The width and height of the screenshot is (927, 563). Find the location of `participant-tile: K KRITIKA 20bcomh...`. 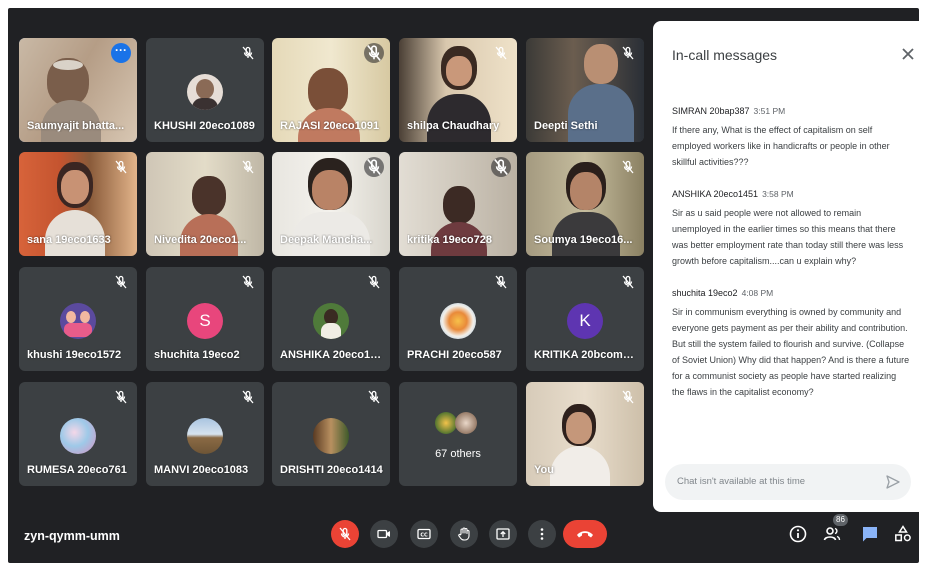

participant-tile: K KRITIKA 20bcomh... is located at coordinates (585, 319).